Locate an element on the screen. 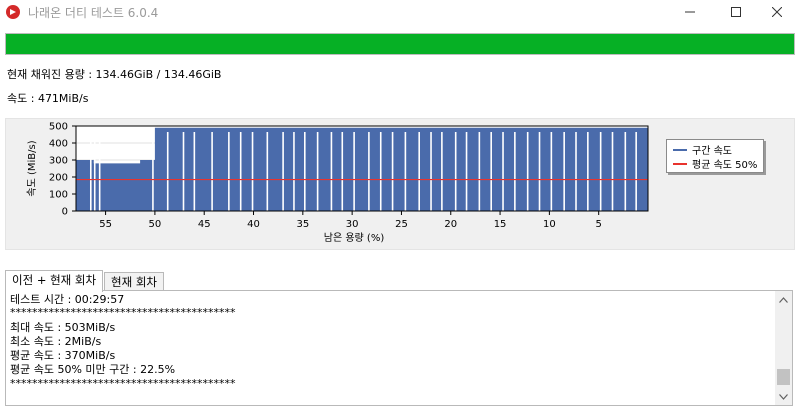 The height and width of the screenshot is (412, 800). window-title: 나래온 더티 테스트 6.0.4 is located at coordinates (93, 13).